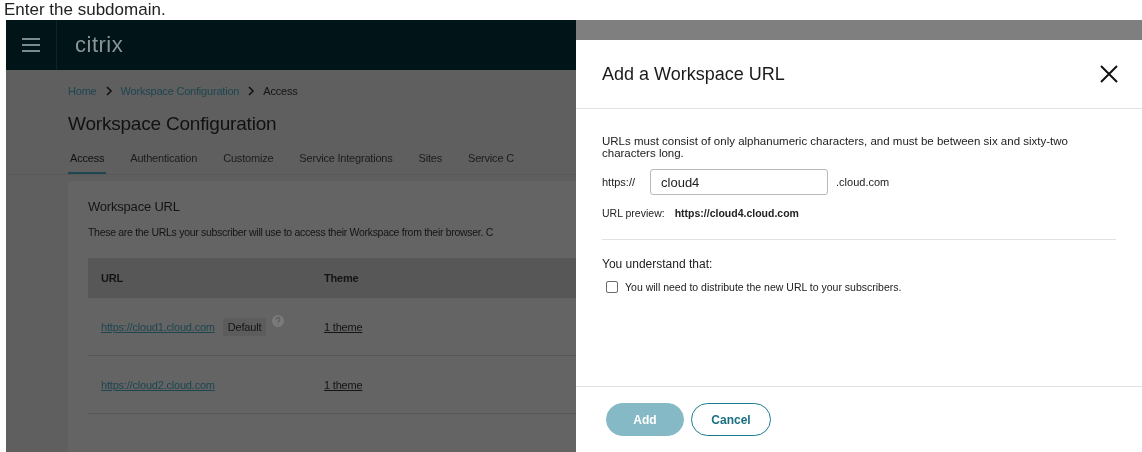  Describe the element at coordinates (346, 163) in the screenshot. I see `tab: Service Integrations` at that location.